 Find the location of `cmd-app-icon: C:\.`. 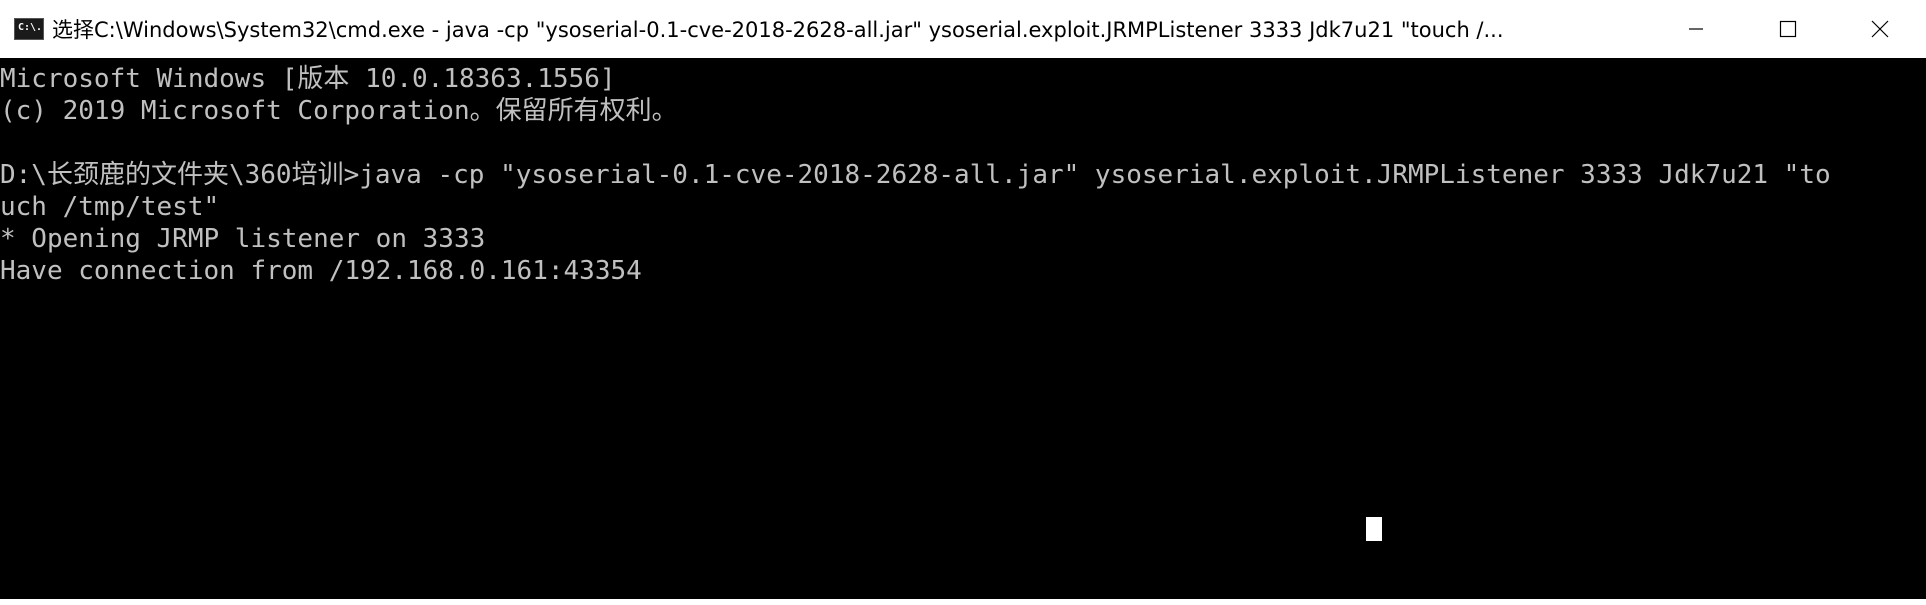

cmd-app-icon: C:\. is located at coordinates (29, 29).